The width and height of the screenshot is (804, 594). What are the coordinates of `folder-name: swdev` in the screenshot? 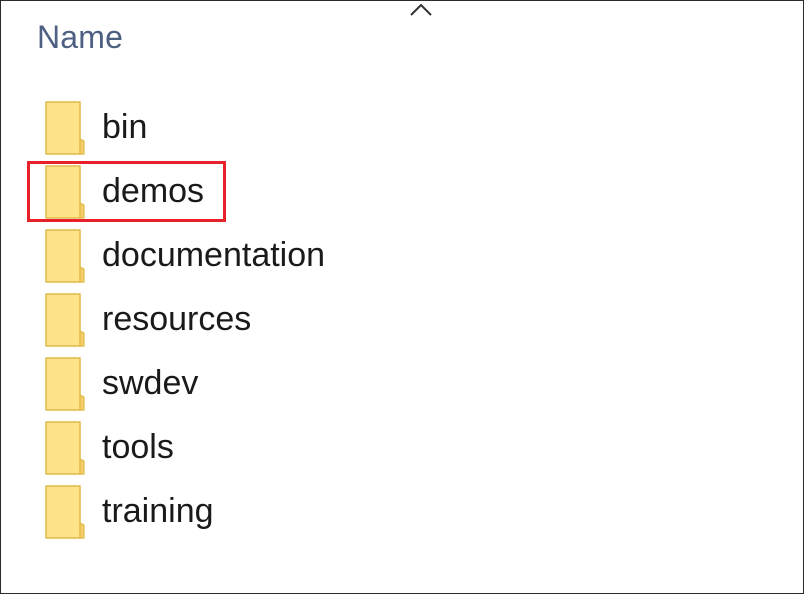 It's located at (150, 383).